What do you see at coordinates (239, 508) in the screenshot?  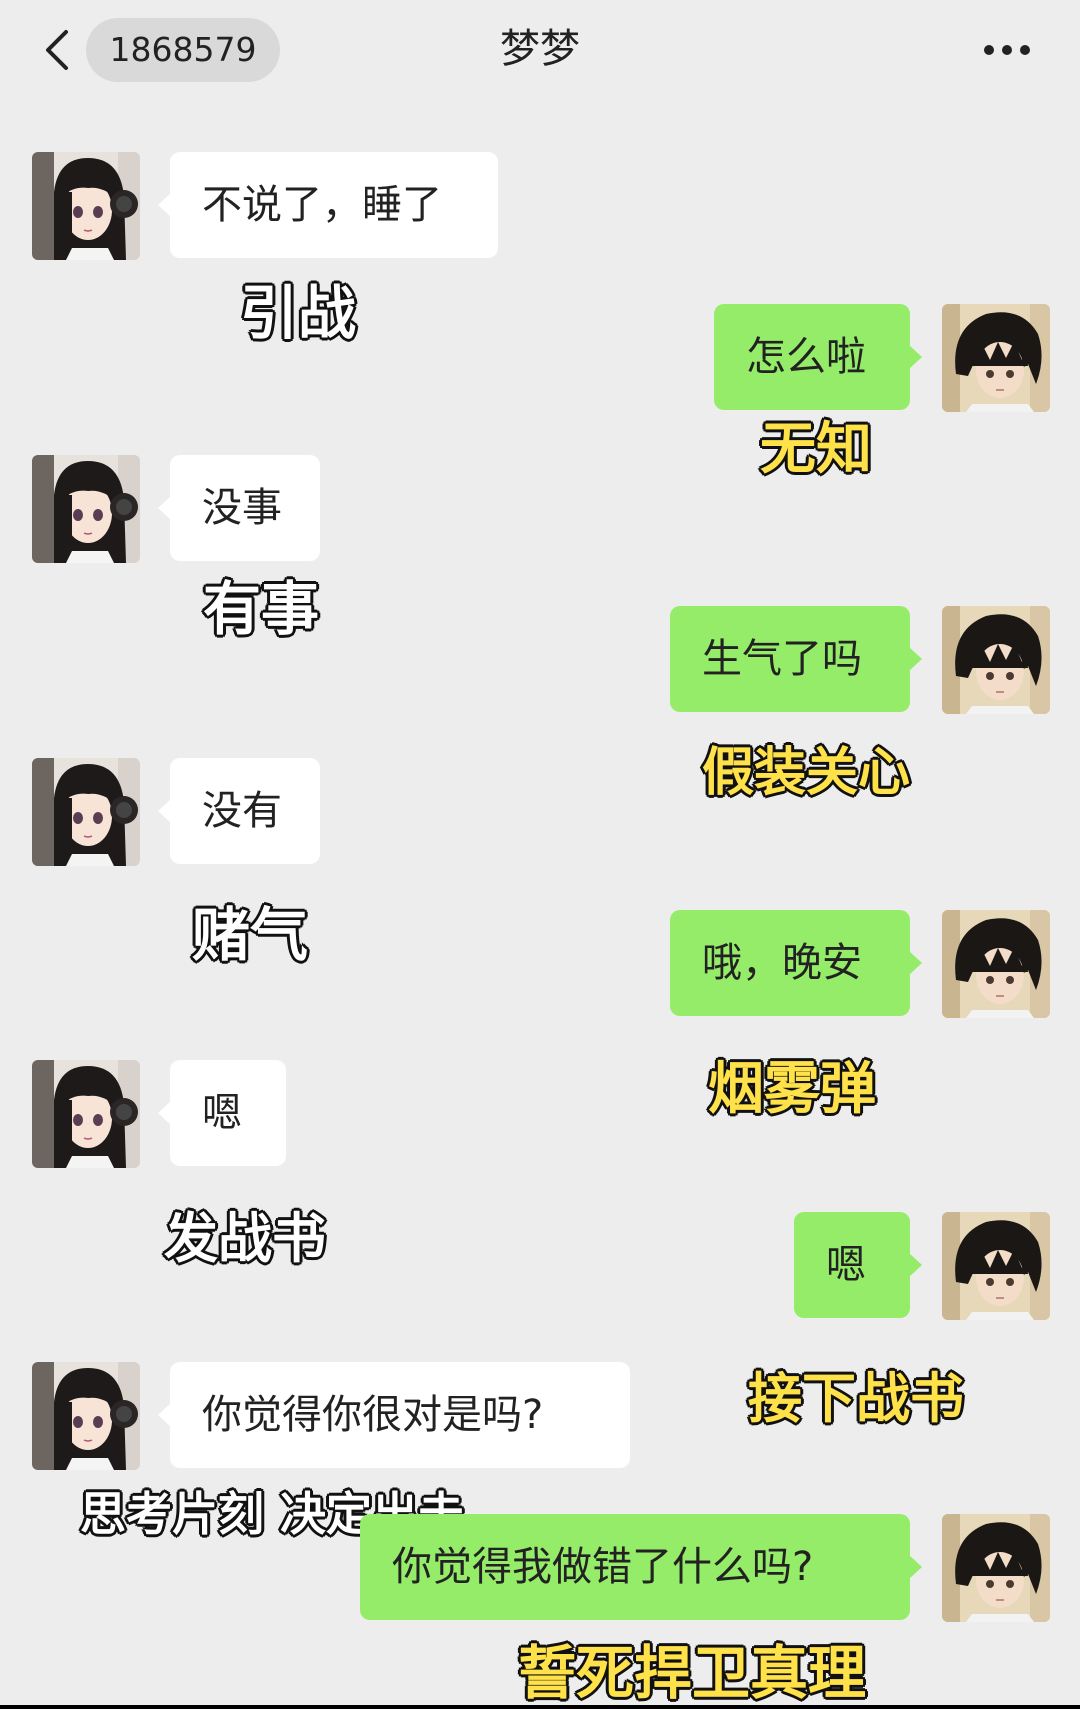 I see `message-bubble-received: 没事` at bounding box center [239, 508].